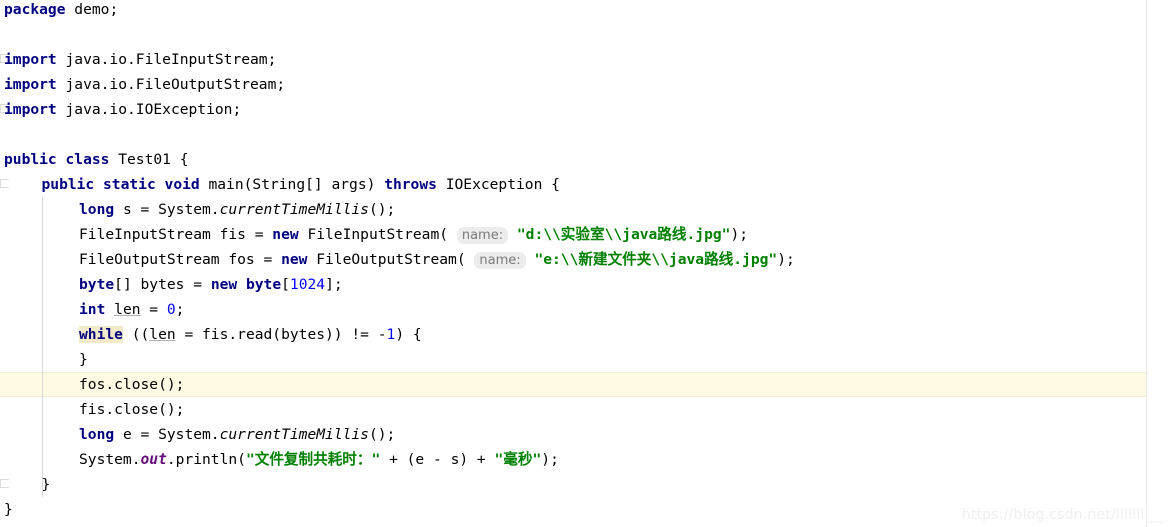 The width and height of the screenshot is (1169, 527). I want to click on code-token: ];, so click(334, 284).